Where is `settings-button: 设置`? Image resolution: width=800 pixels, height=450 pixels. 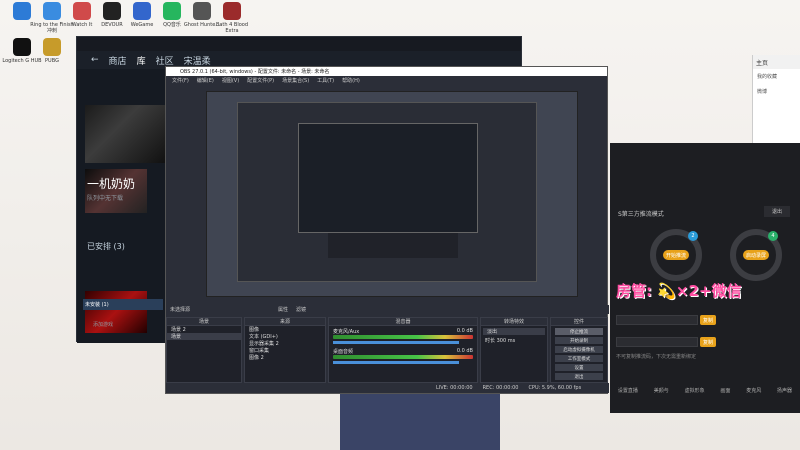 settings-button: 设置 is located at coordinates (579, 367).